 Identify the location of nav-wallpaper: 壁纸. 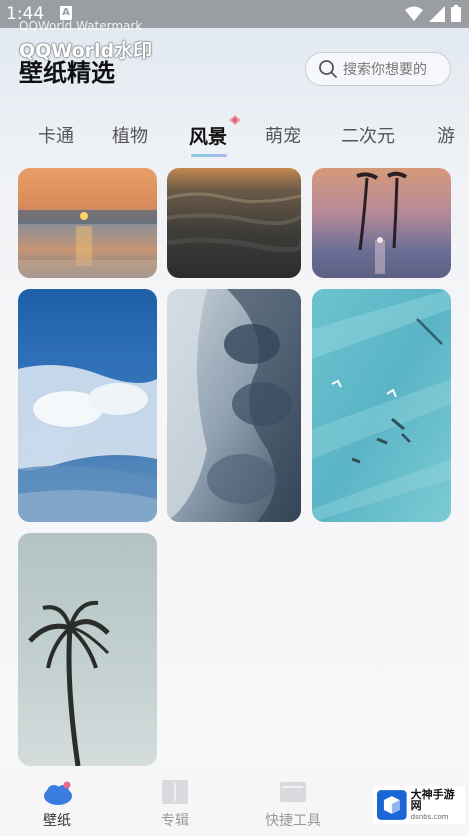
(57, 802).